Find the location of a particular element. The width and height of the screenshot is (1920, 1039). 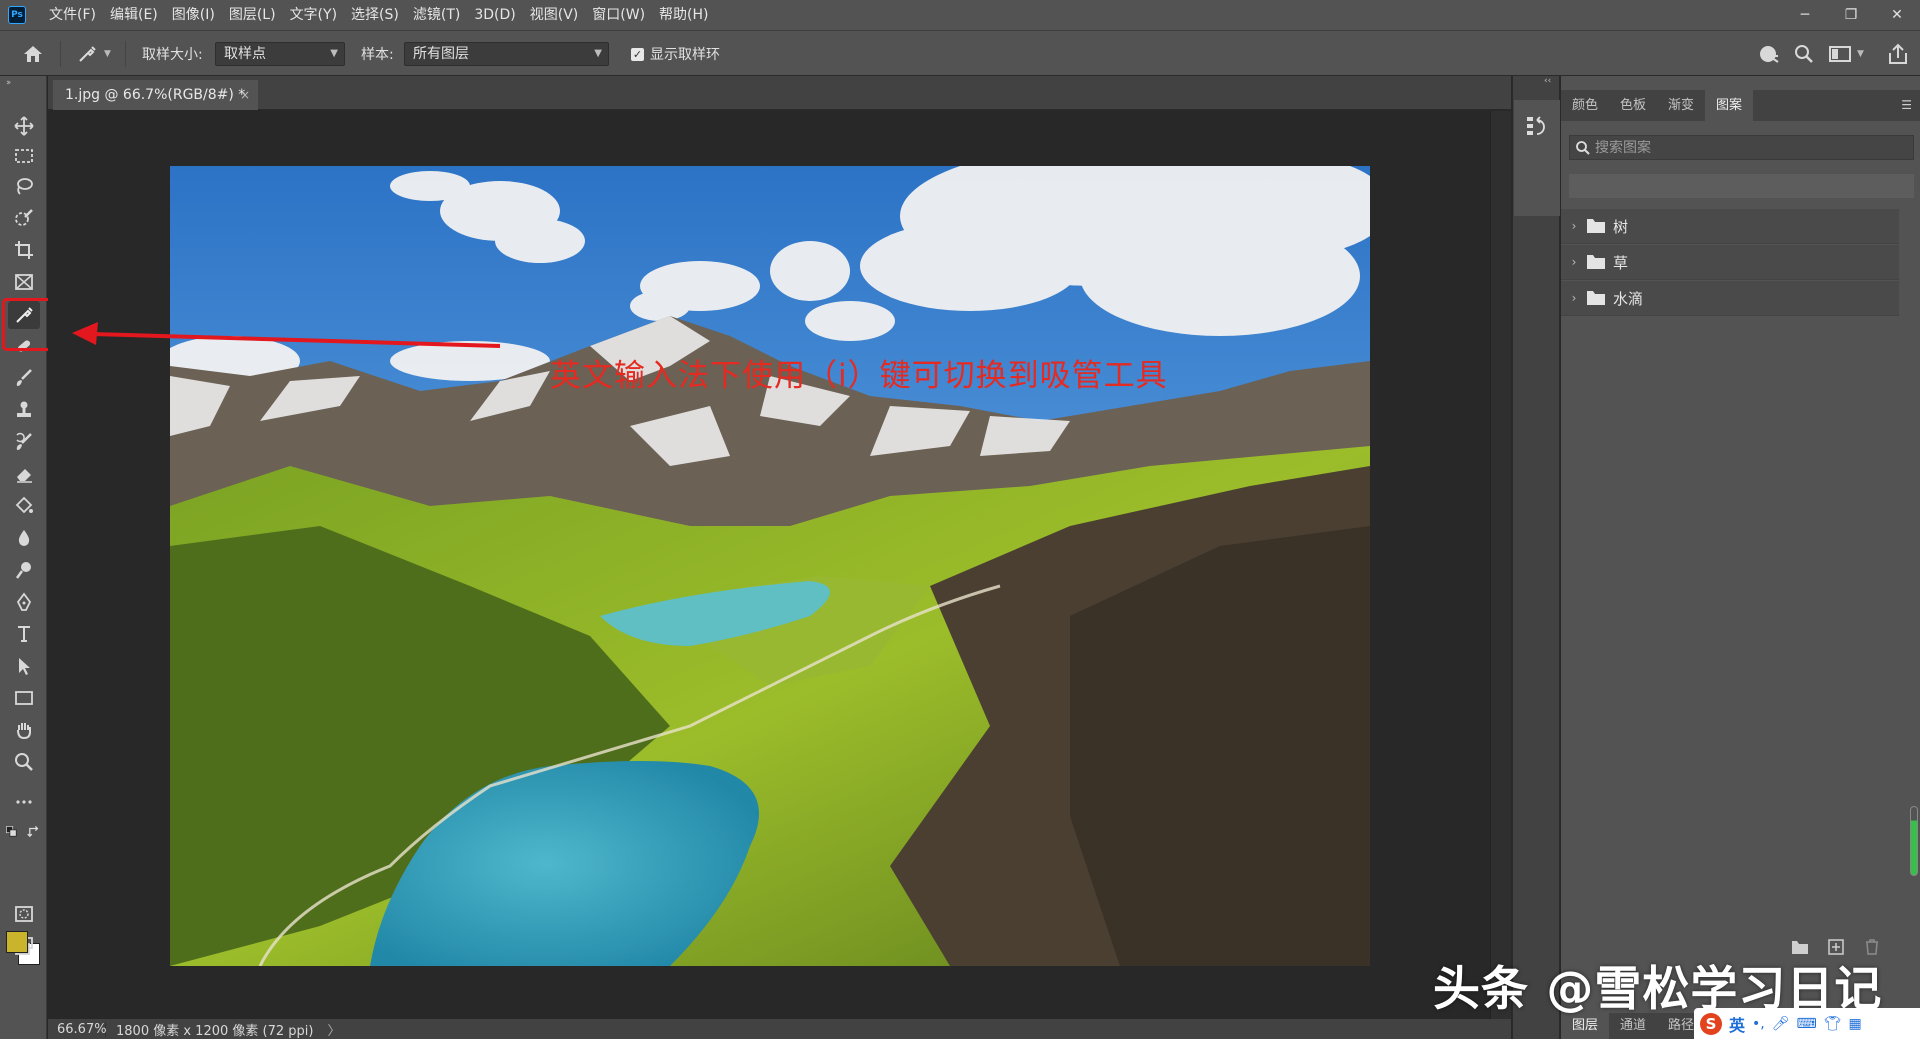

frame-tool is located at coordinates (24, 282).